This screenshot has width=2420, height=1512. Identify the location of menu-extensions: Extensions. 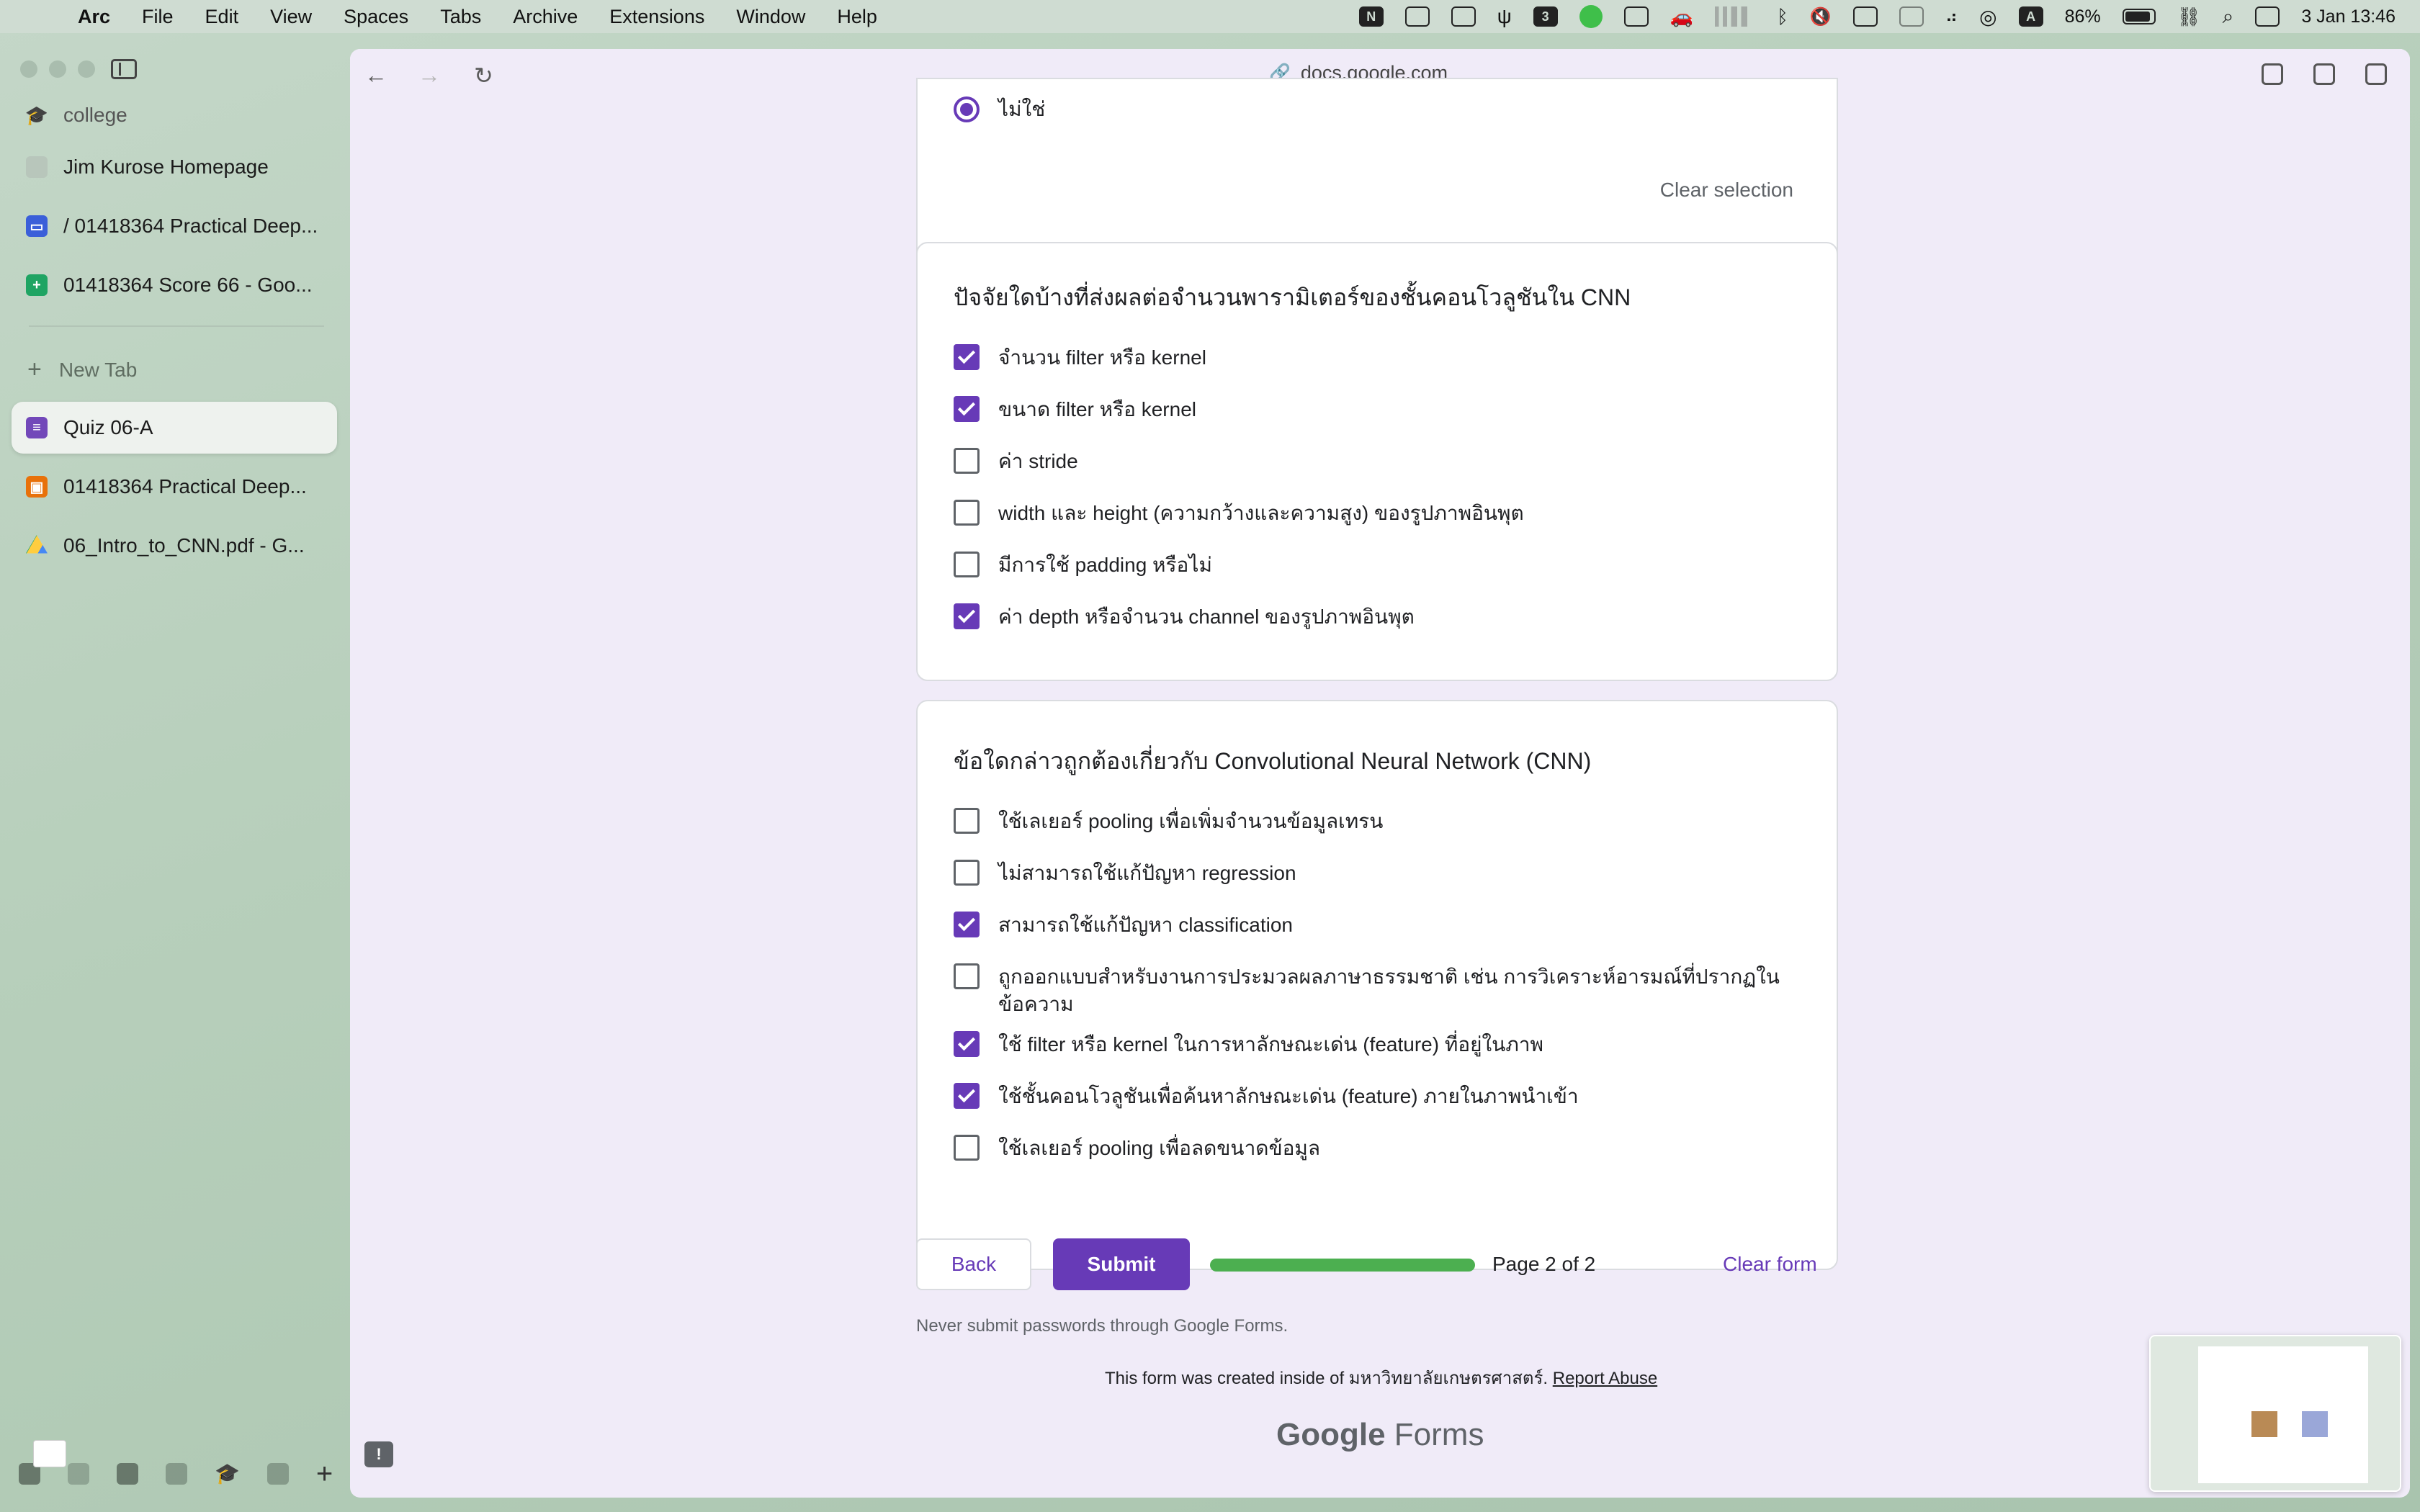
(656, 17).